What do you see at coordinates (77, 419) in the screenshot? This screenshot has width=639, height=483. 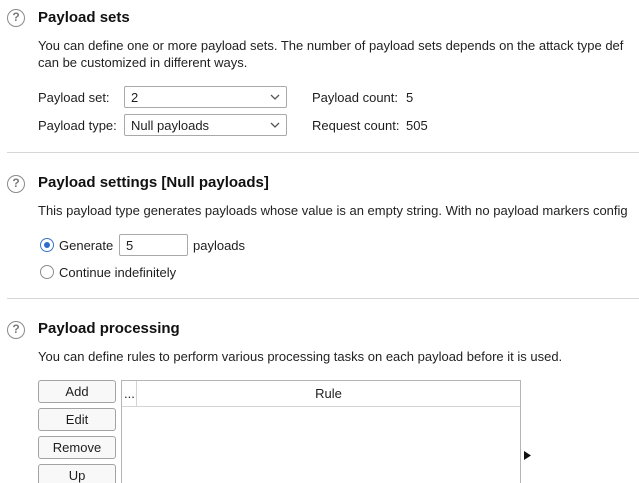 I see `edit-rule-button: Edit` at bounding box center [77, 419].